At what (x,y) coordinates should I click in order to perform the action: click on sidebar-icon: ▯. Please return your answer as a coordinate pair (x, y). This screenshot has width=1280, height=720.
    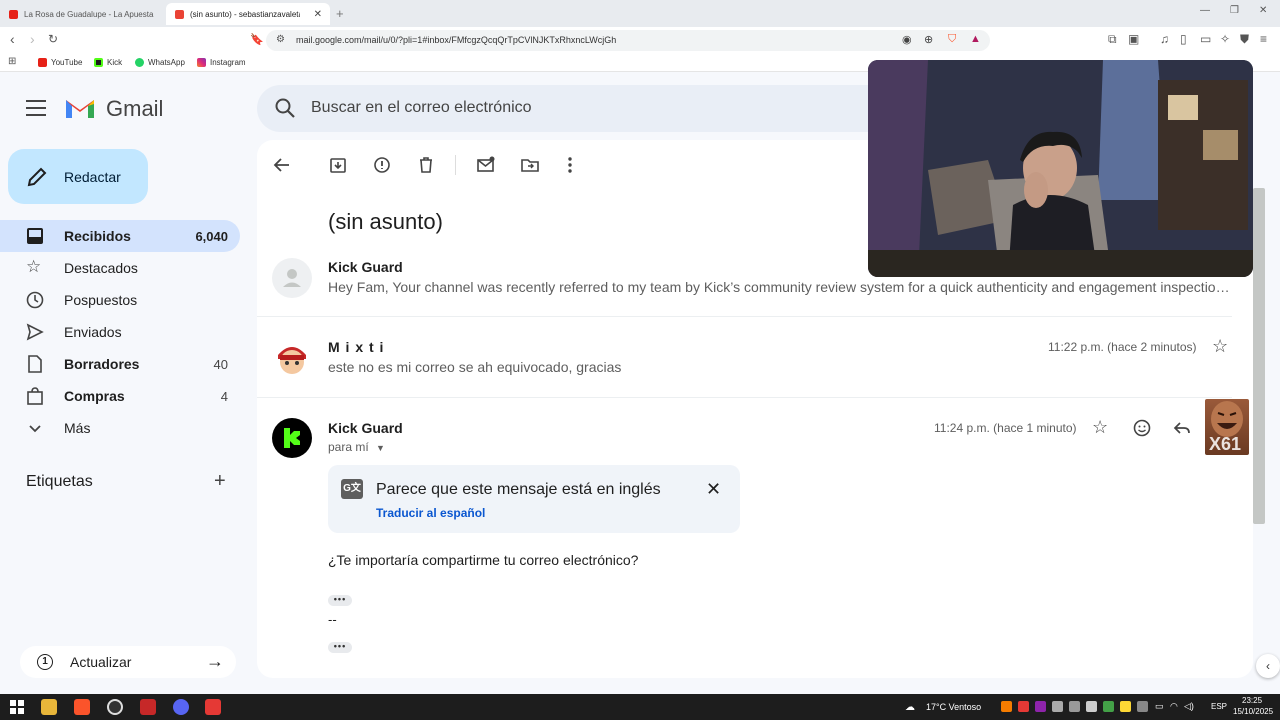
    Looking at the image, I should click on (1183, 39).